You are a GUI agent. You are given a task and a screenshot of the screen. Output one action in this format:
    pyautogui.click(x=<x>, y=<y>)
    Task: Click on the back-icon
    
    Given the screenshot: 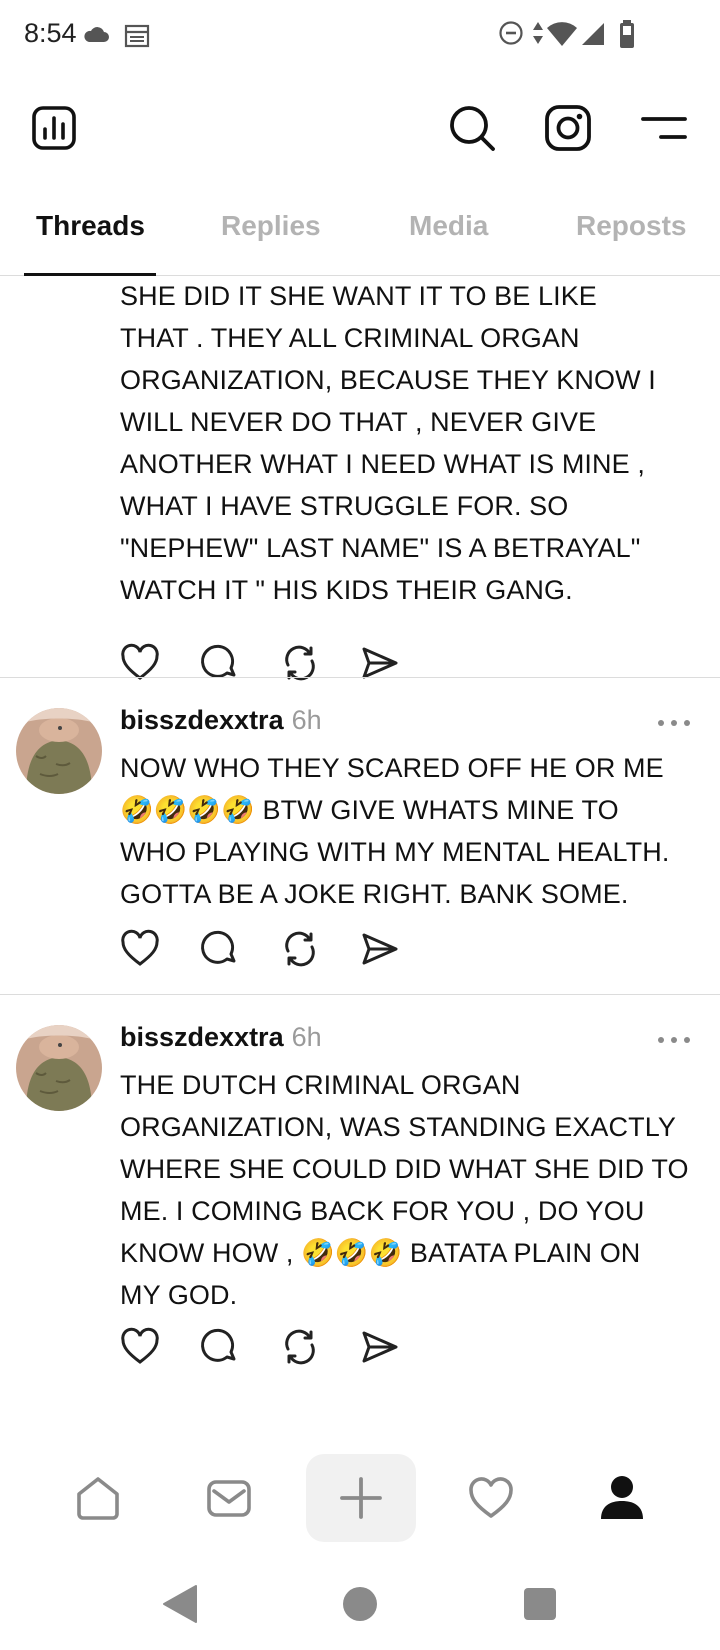 What is the action you would take?
    pyautogui.click(x=180, y=1604)
    